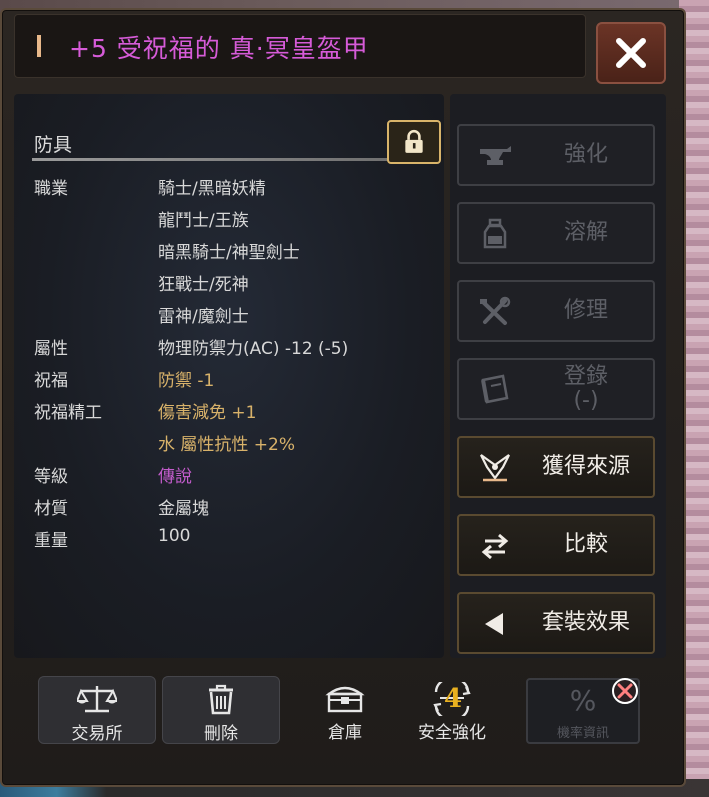 The height and width of the screenshot is (797, 709). I want to click on attr-value-class-1: 騎士/黑暗妖精, so click(212, 189).